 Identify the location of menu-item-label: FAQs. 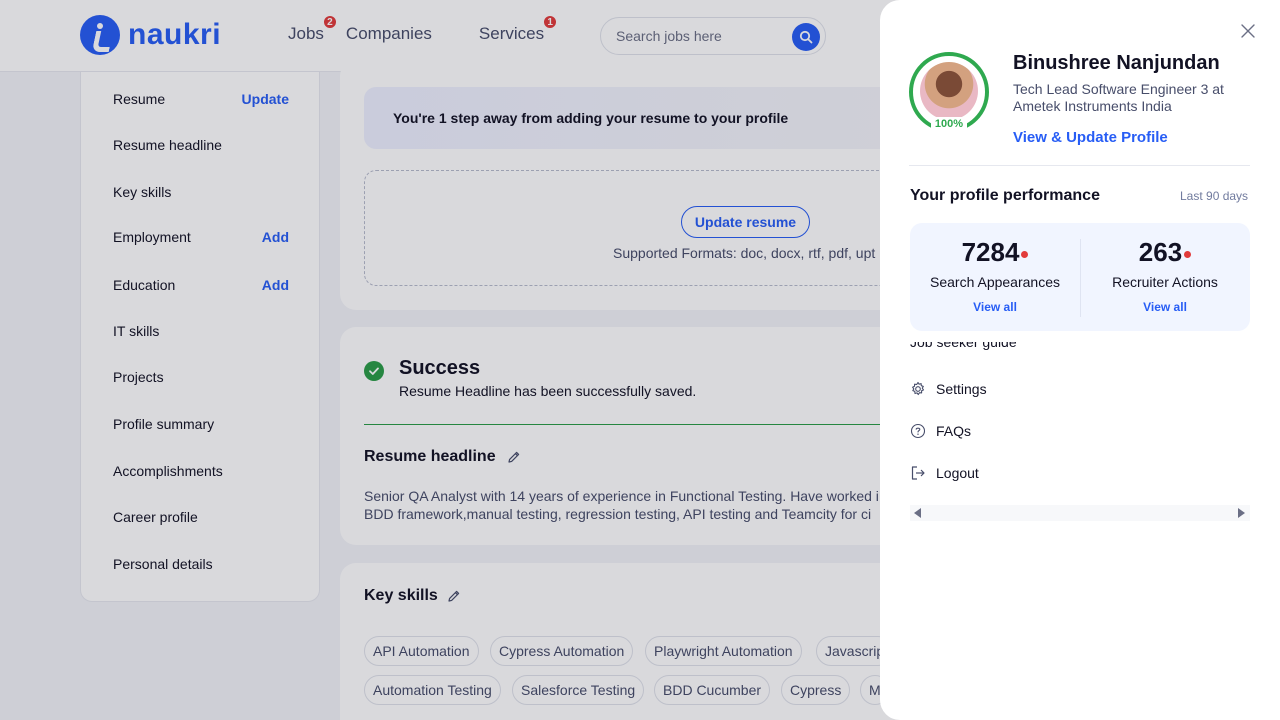
(954, 431).